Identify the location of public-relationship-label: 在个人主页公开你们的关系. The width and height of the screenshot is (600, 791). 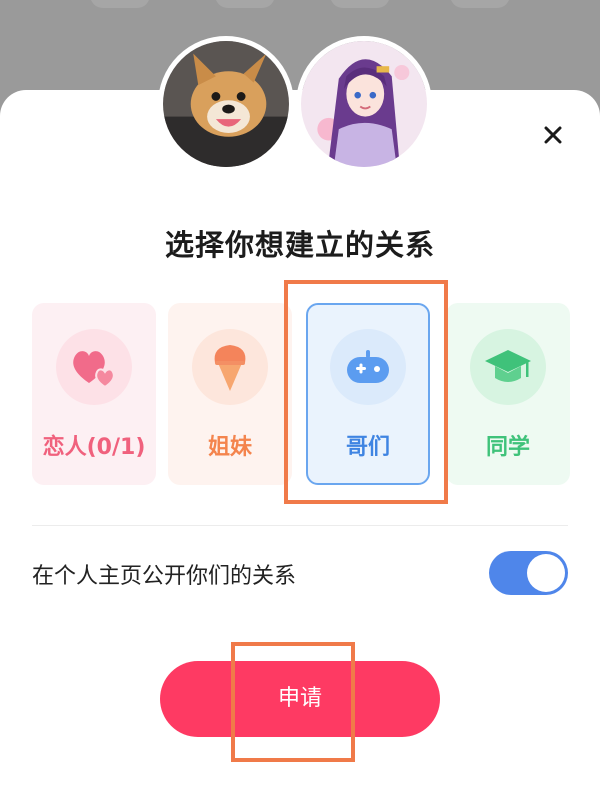
(164, 576).